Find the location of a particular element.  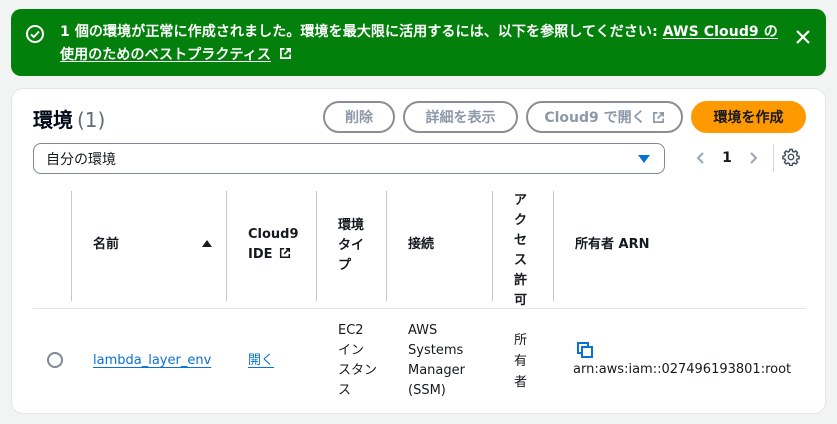

header-access-char: セ is located at coordinates (521, 240).